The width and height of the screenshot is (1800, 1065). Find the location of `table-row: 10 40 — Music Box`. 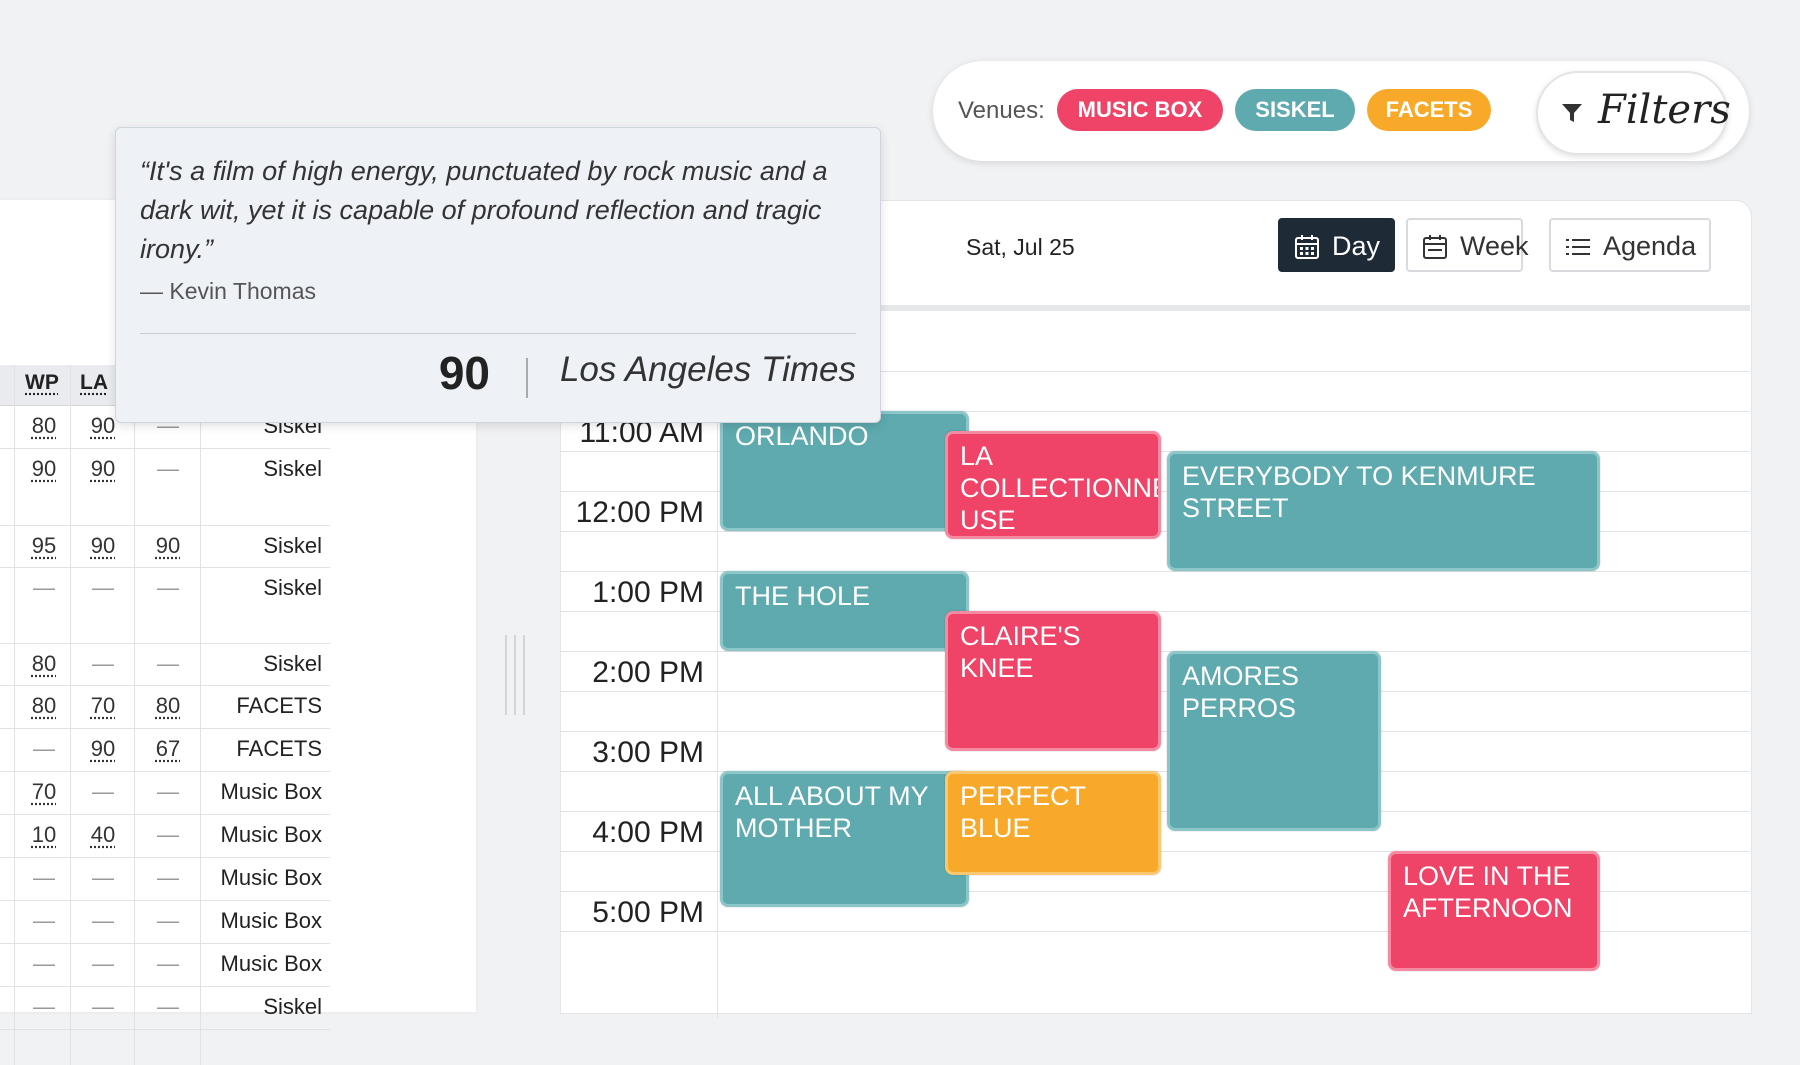

table-row: 10 40 — Music Box is located at coordinates (165, 836).